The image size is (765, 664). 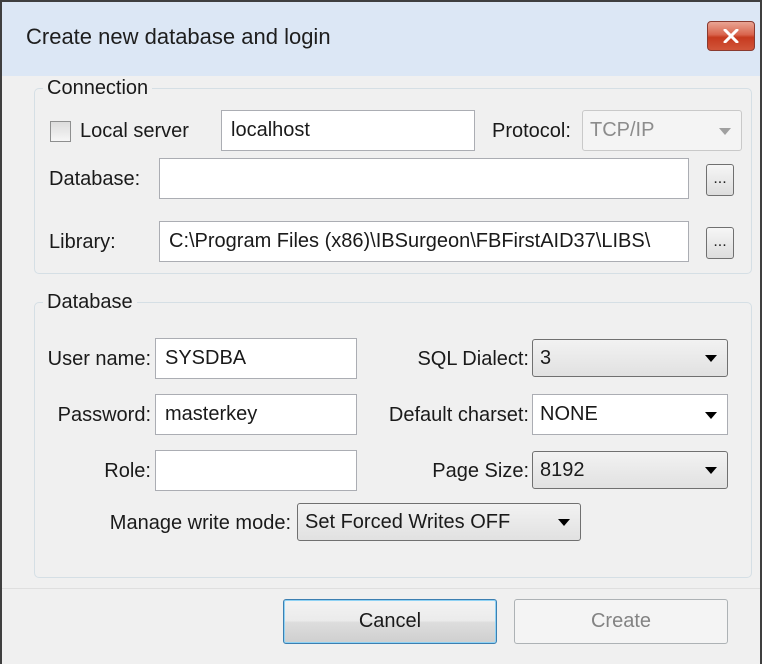 I want to click on window-title: Create new database and login, so click(x=178, y=36).